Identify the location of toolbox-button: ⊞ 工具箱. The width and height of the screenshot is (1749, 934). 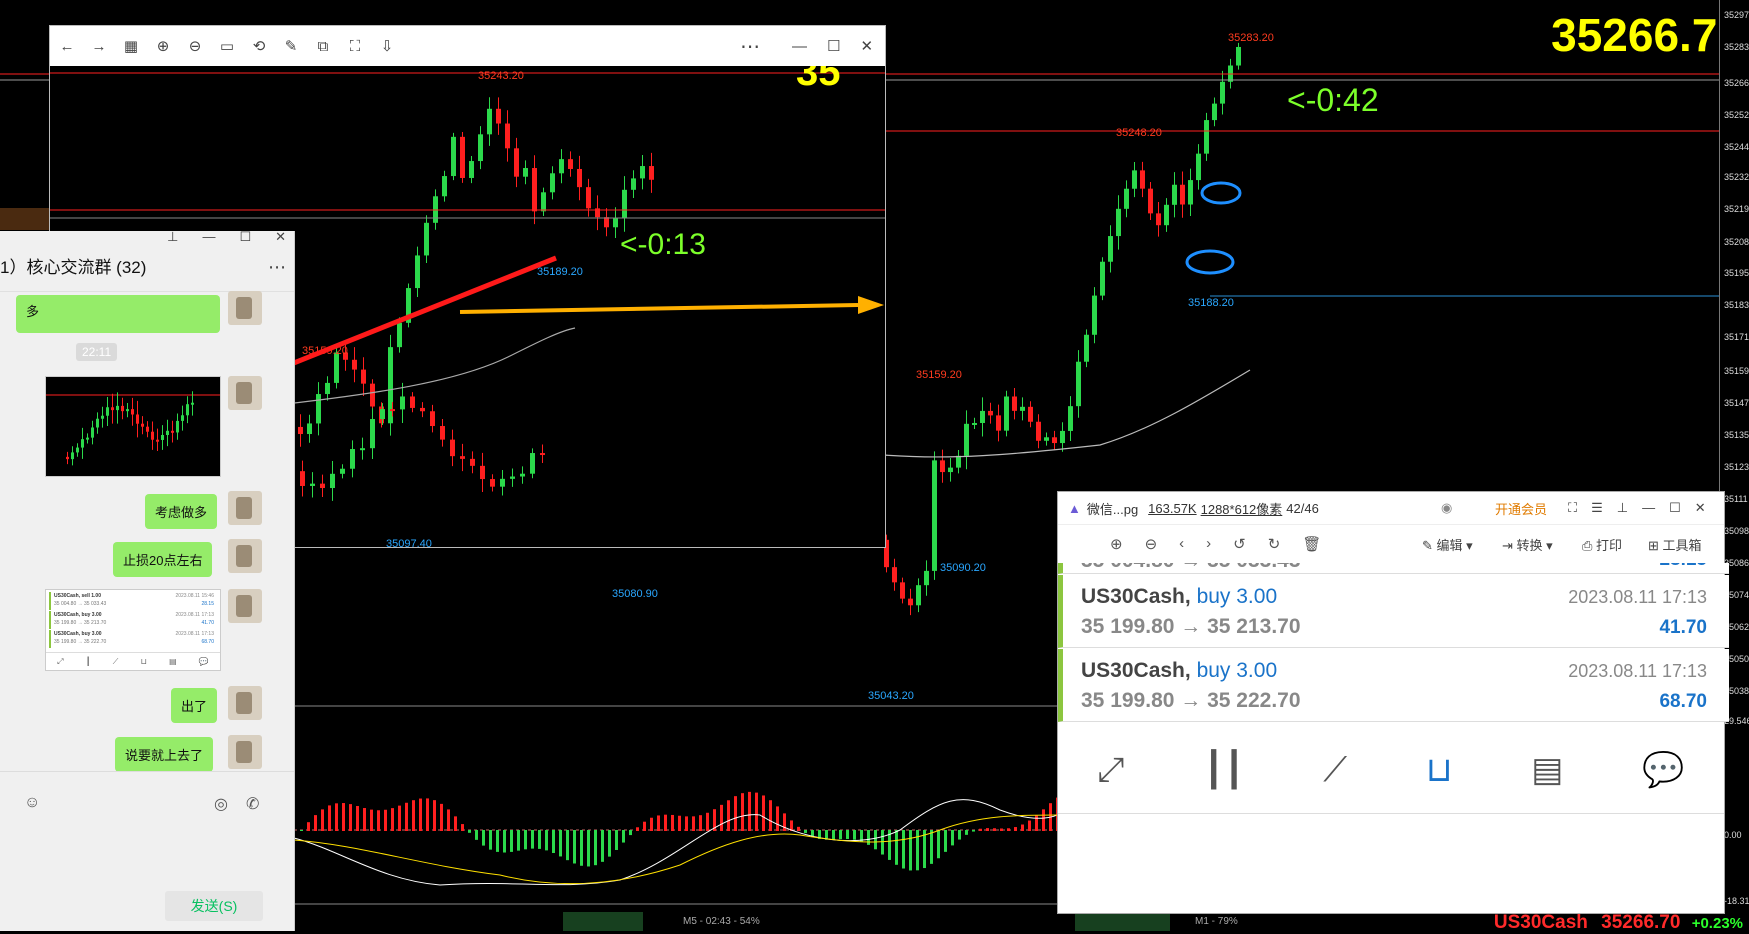
(1675, 544).